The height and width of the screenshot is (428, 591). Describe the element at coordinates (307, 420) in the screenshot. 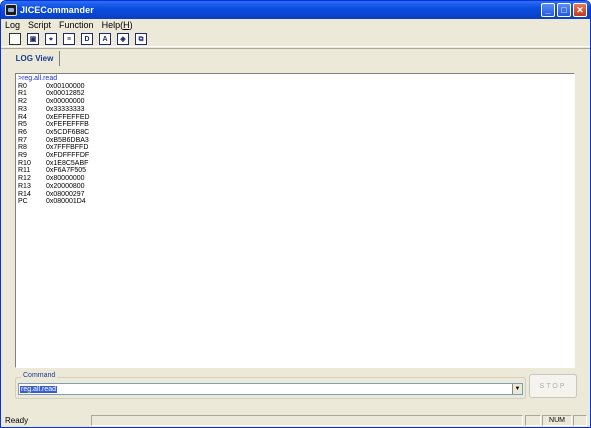

I see `status-pane-main` at that location.